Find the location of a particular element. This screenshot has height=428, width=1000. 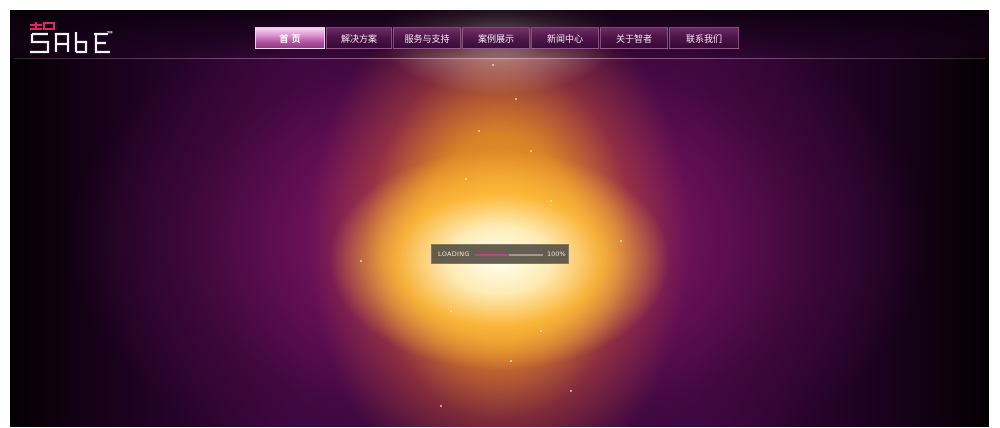

trademark-symbol: ™ is located at coordinates (110, 34).